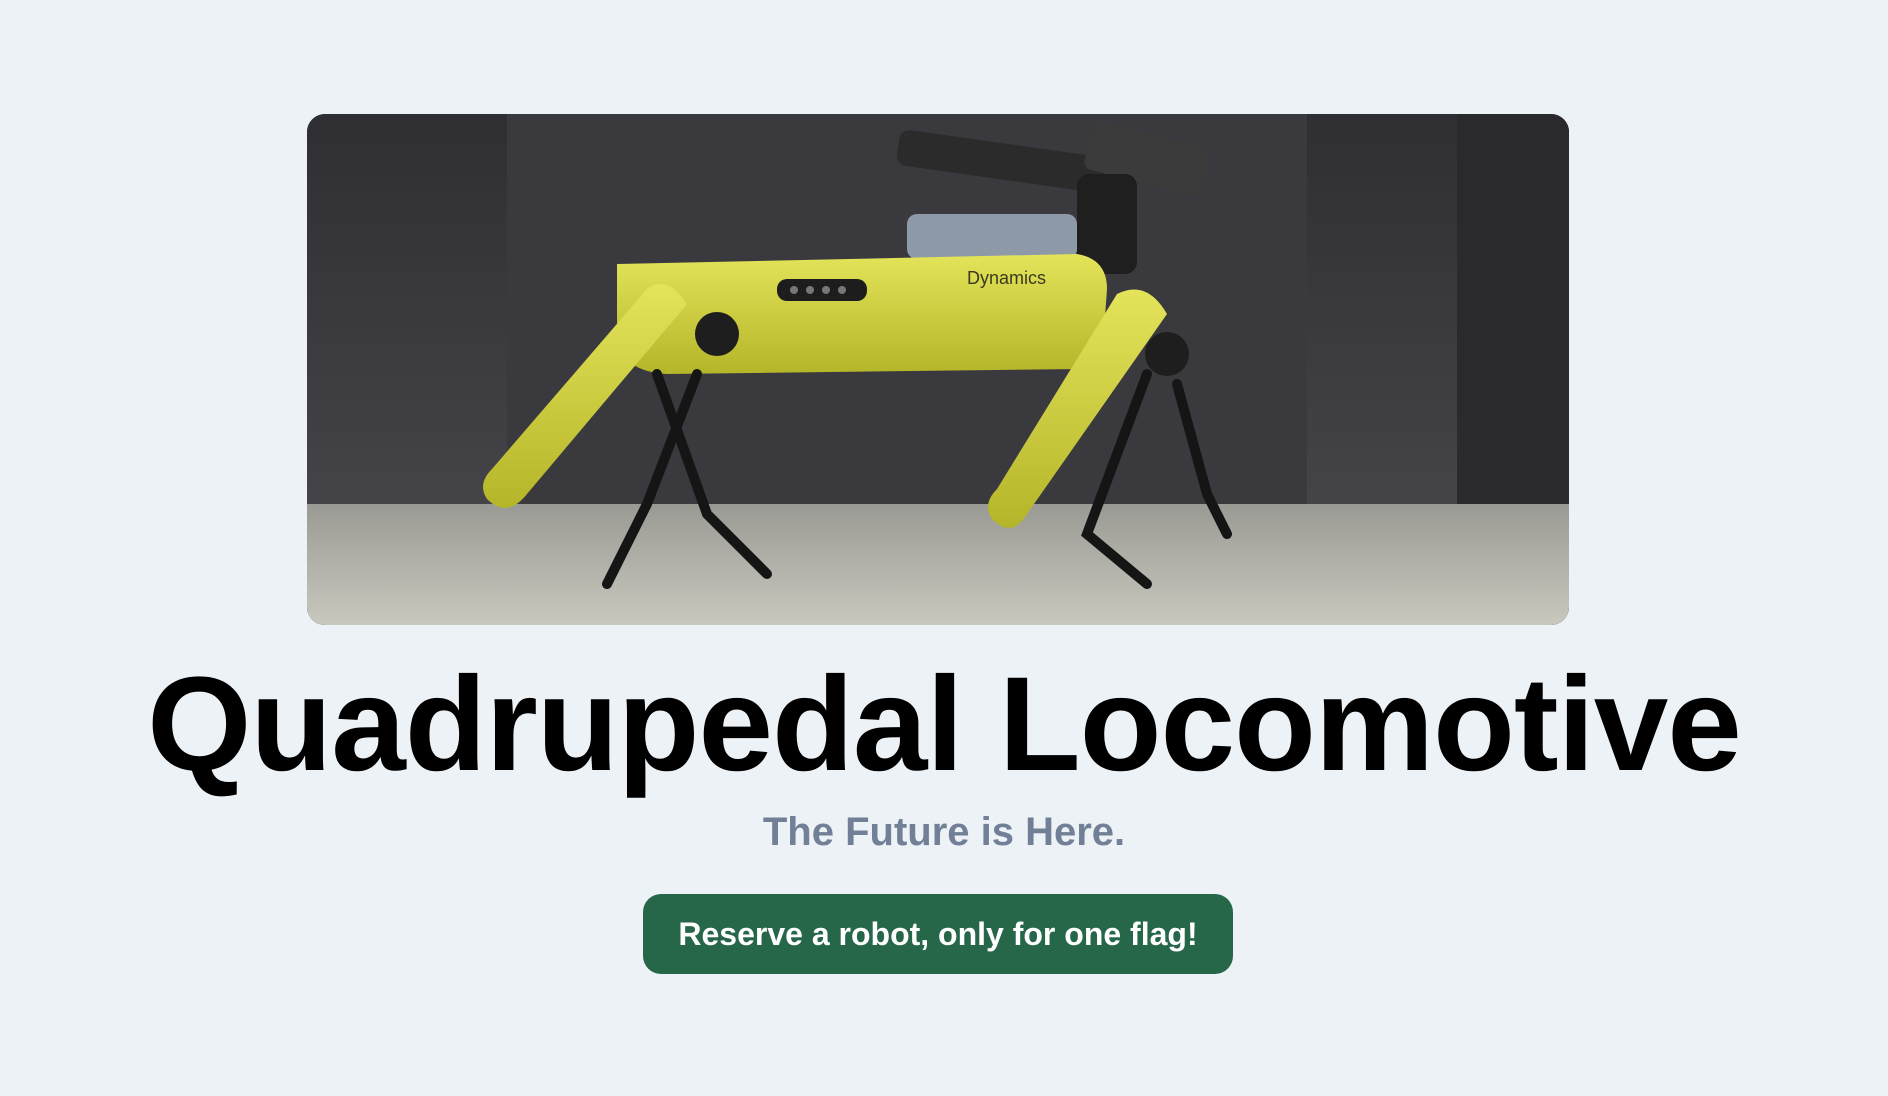  What do you see at coordinates (862, 314) in the screenshot?
I see `robot-body: Dynamics` at bounding box center [862, 314].